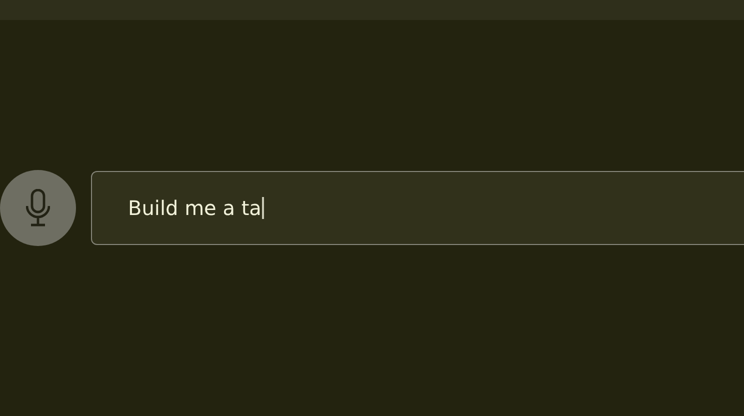 This screenshot has height=416, width=744. Describe the element at coordinates (38, 208) in the screenshot. I see `microphone-icon` at that location.